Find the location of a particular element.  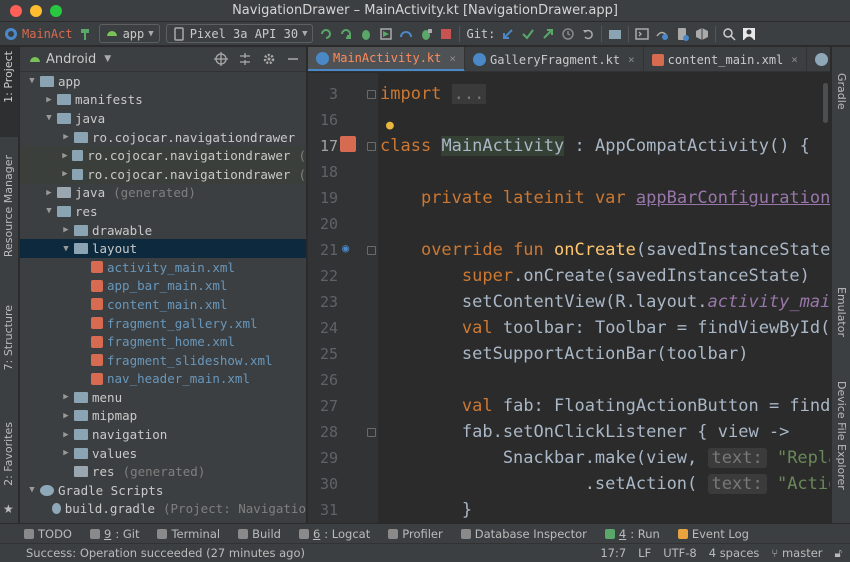

tree-item: activity_main.xml is located at coordinates (163, 267).